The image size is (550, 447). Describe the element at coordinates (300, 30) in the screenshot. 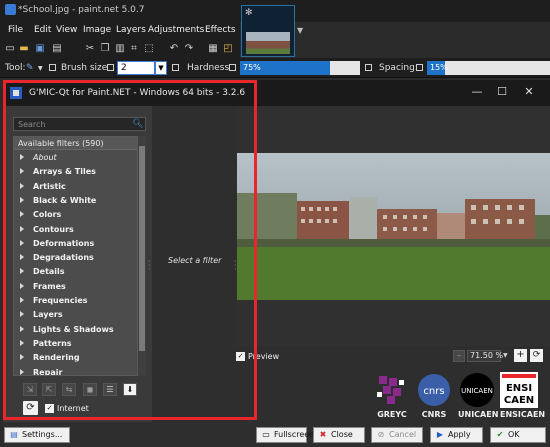

I see `tab-dropdown-icon: ▼` at that location.